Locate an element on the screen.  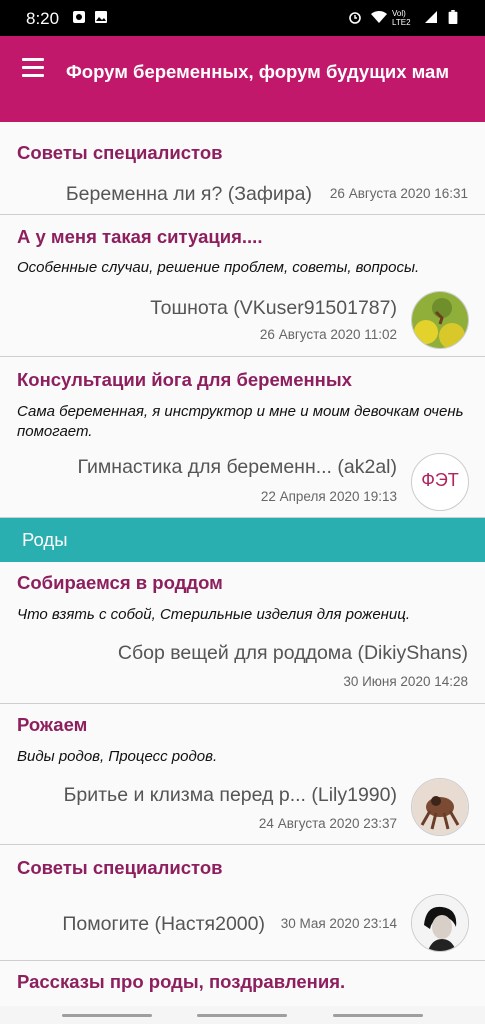
last-topic-link: Помогите (Настя2000) is located at coordinates (163, 924).